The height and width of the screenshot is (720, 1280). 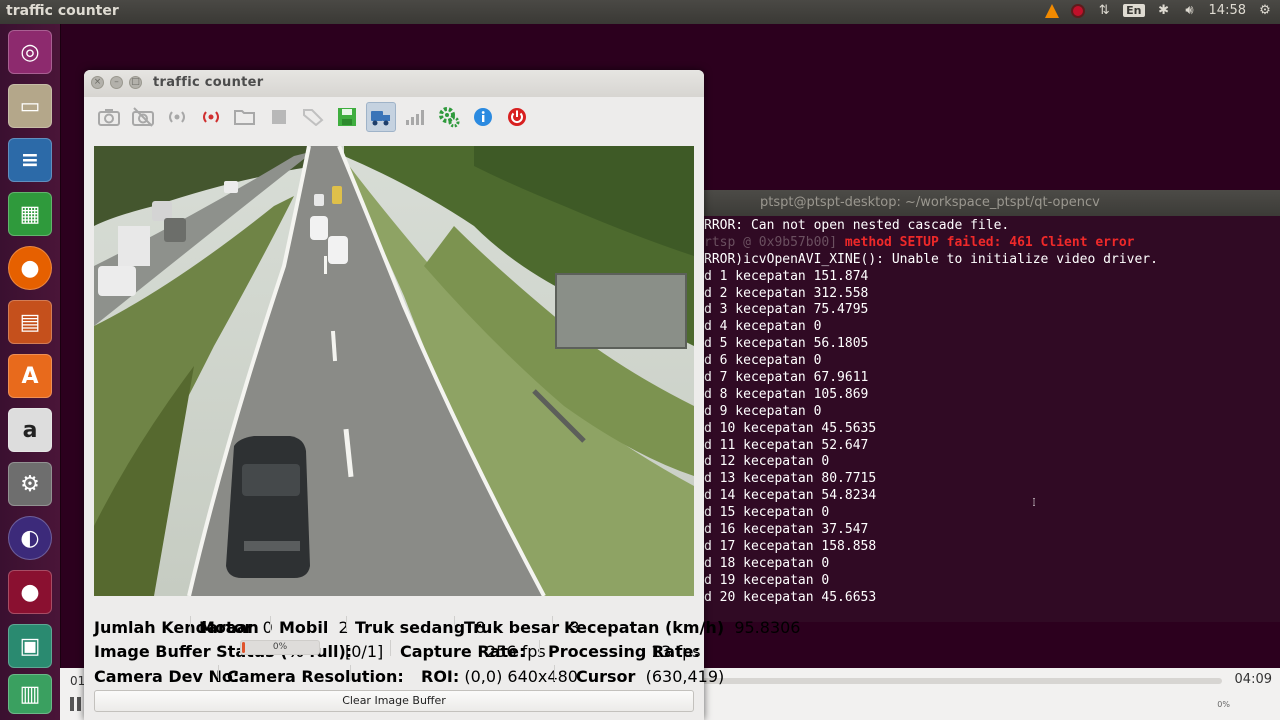 What do you see at coordinates (30, 268) in the screenshot?
I see `firefox-icon: ●` at bounding box center [30, 268].